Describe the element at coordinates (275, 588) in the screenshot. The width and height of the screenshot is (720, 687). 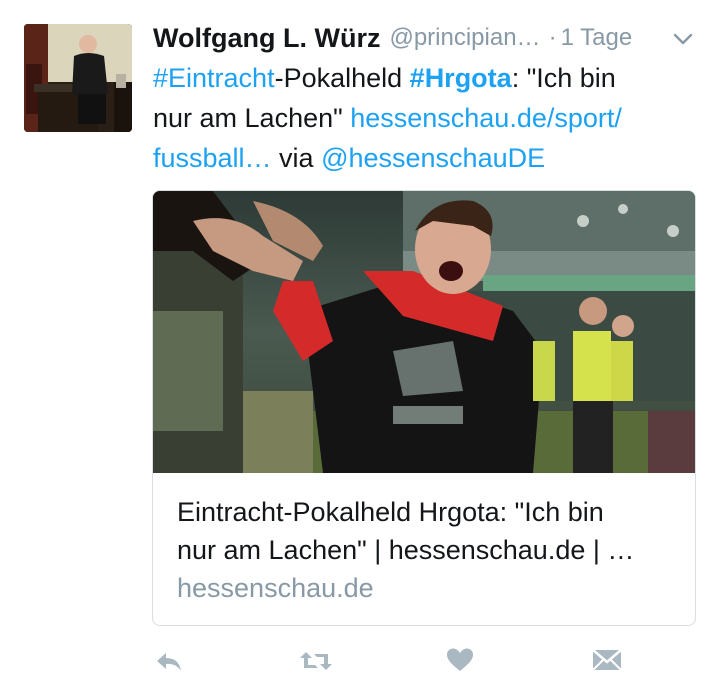
I see `card-domain: hessenschau.de` at that location.